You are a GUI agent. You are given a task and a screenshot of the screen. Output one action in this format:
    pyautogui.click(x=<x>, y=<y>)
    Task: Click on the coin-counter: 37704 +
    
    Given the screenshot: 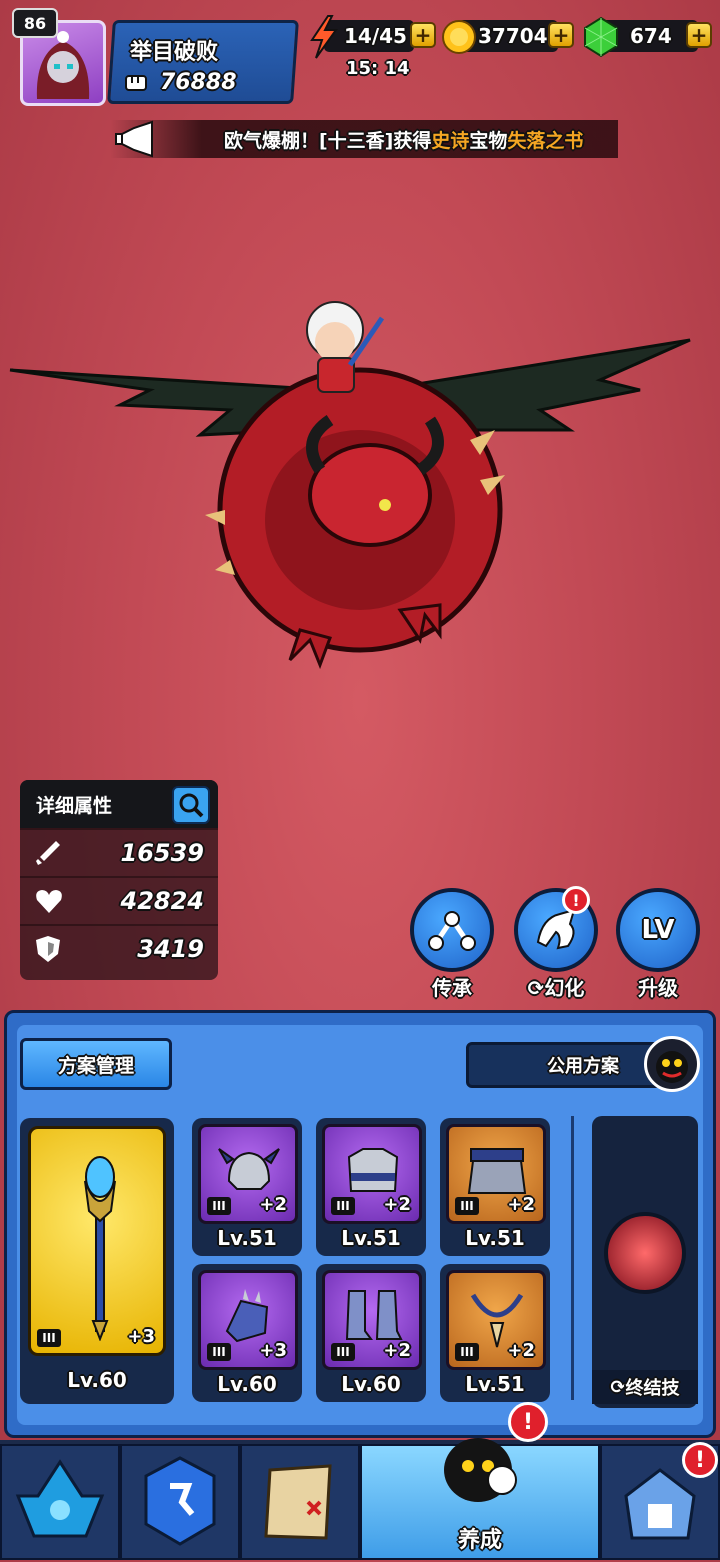 What is the action you would take?
    pyautogui.click(x=508, y=36)
    